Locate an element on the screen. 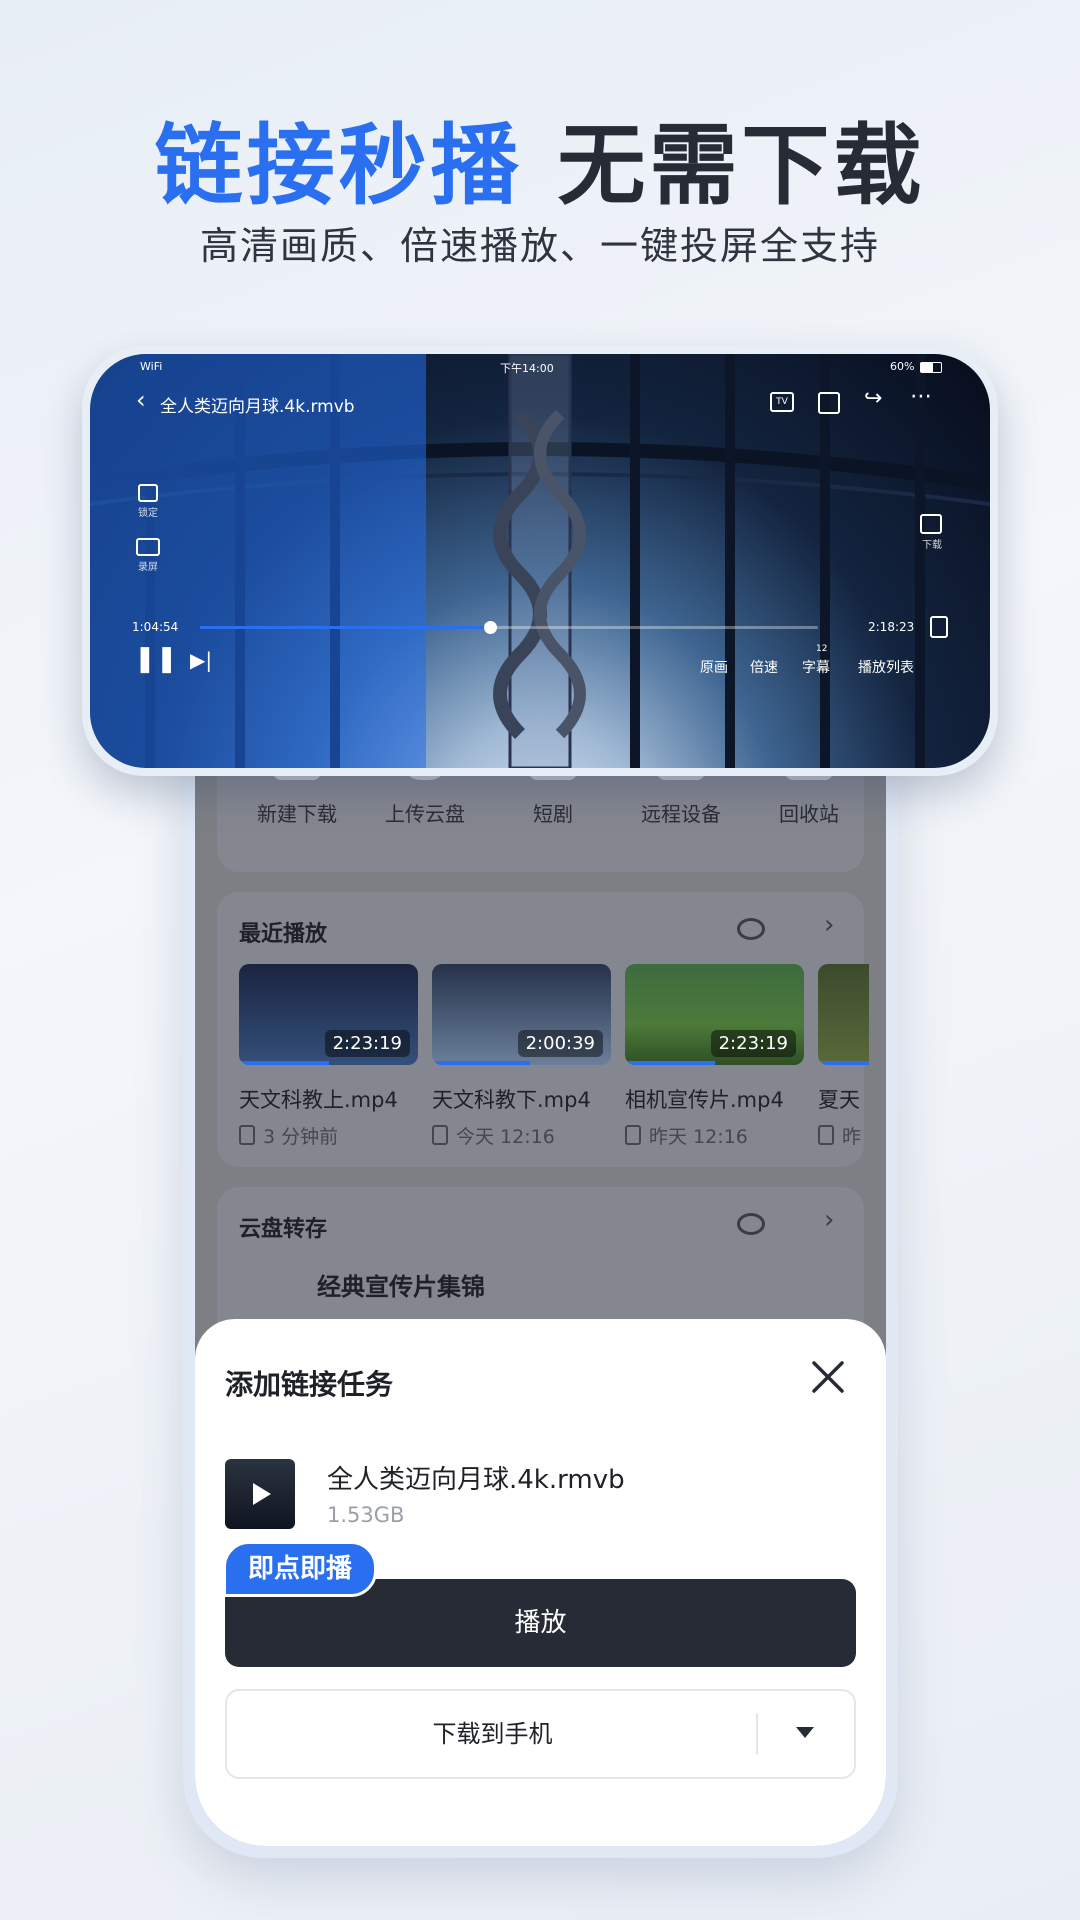 The image size is (1080, 1920). recent-title: 最近播放 is located at coordinates (283, 934).